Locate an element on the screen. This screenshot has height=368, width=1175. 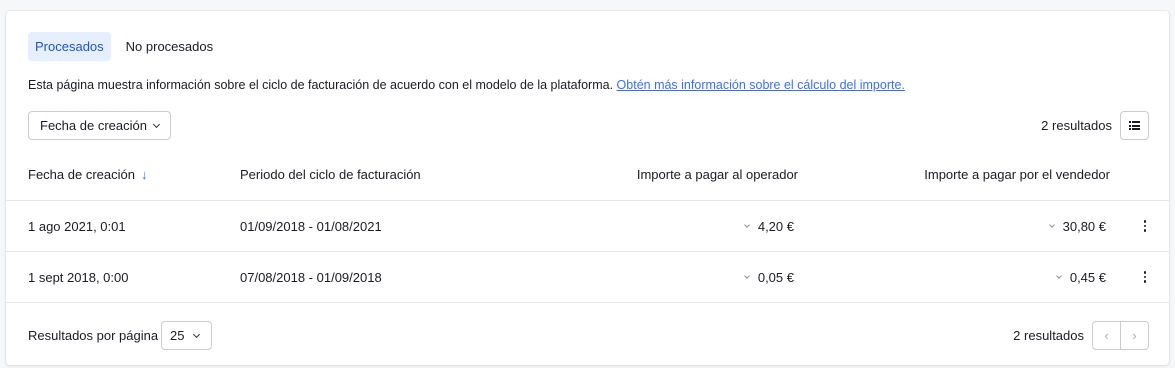
next-page-icon: › is located at coordinates (1134, 335).